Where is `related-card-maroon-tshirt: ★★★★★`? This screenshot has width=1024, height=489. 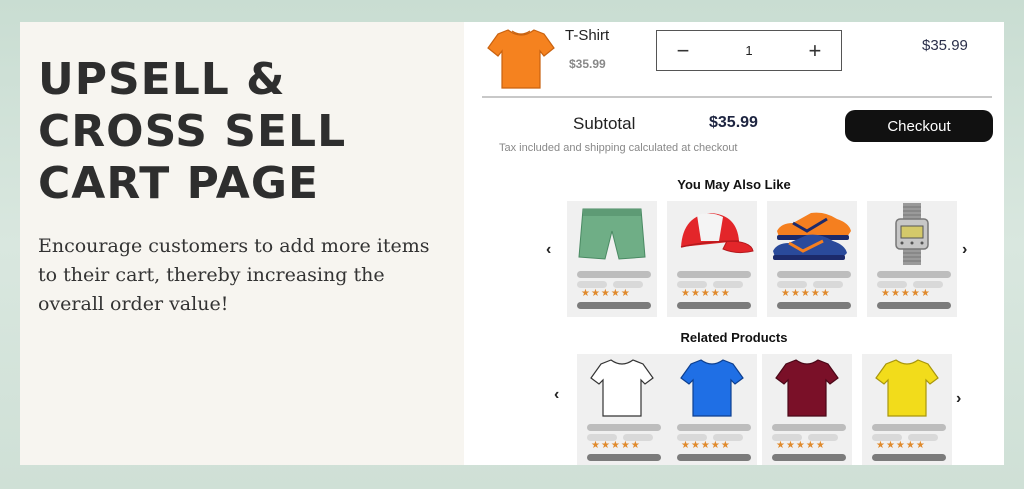
related-card-maroon-tshirt: ★★★★★ is located at coordinates (807, 409).